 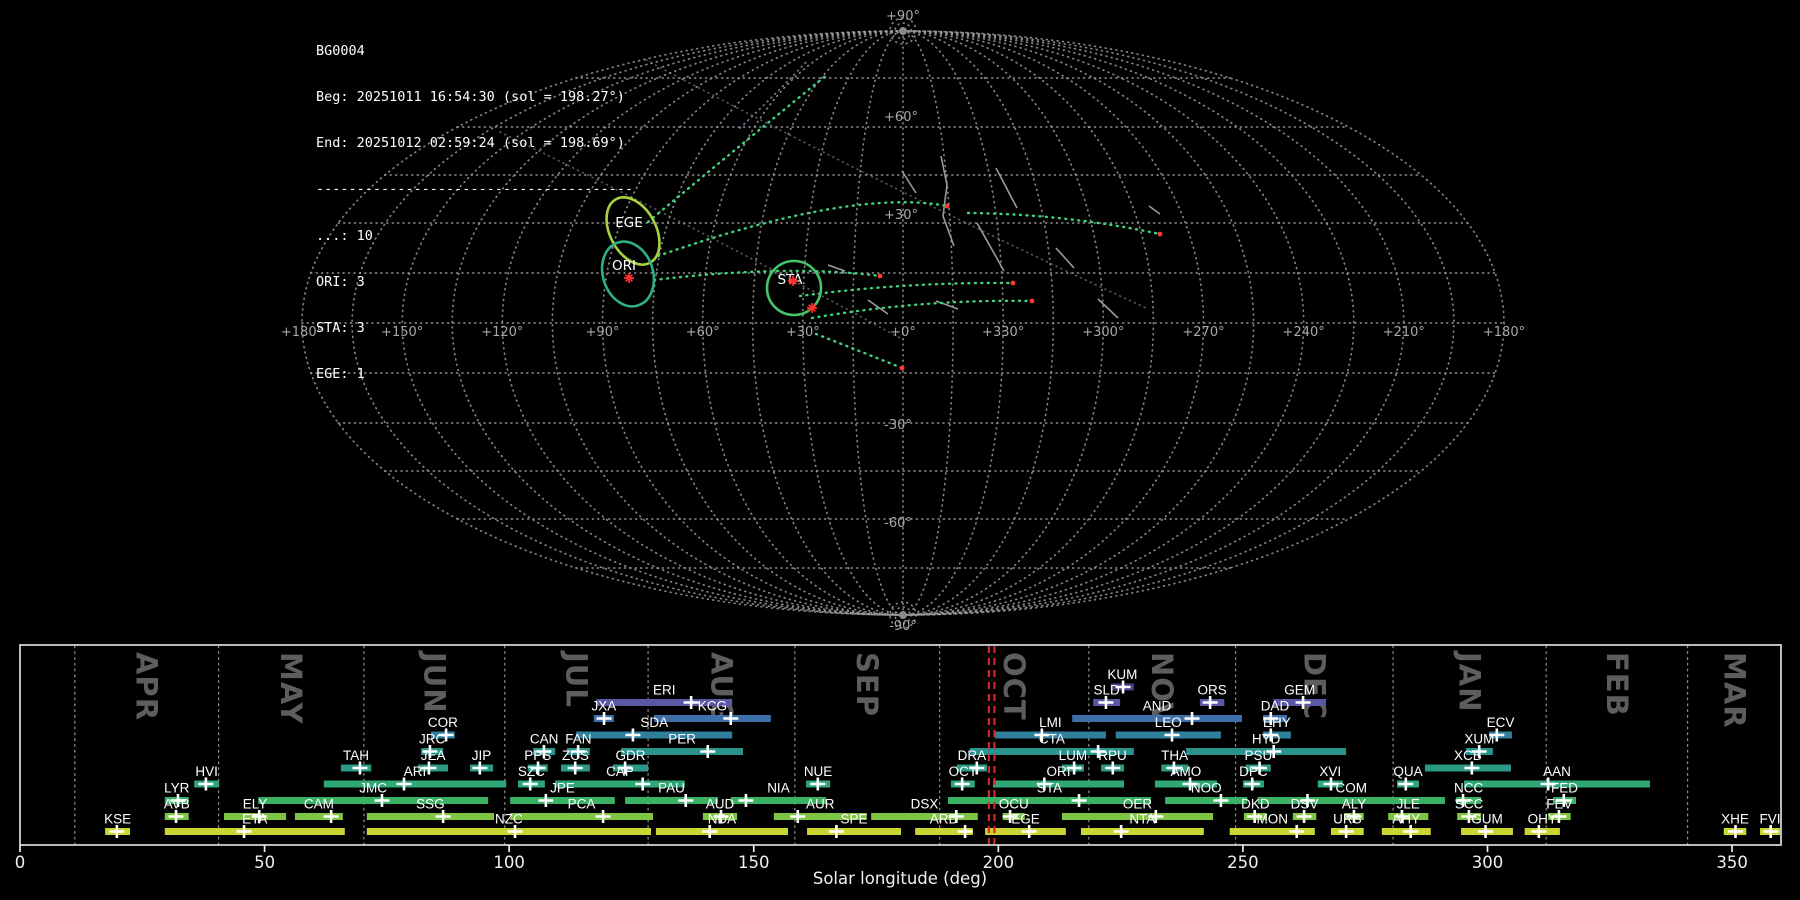 What do you see at coordinates (1192, 718) in the screenshot?
I see `peak-marker-and` at bounding box center [1192, 718].